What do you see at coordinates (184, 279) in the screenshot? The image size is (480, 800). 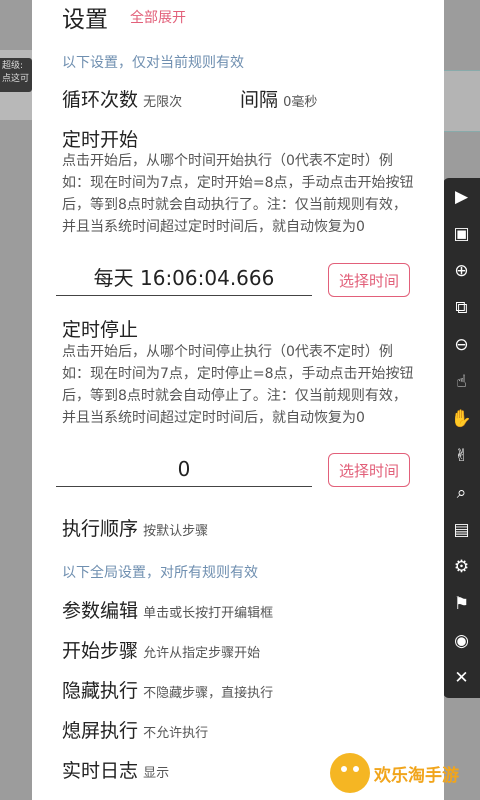 I see `timer-start-value: 每天 16:06:04.666` at bounding box center [184, 279].